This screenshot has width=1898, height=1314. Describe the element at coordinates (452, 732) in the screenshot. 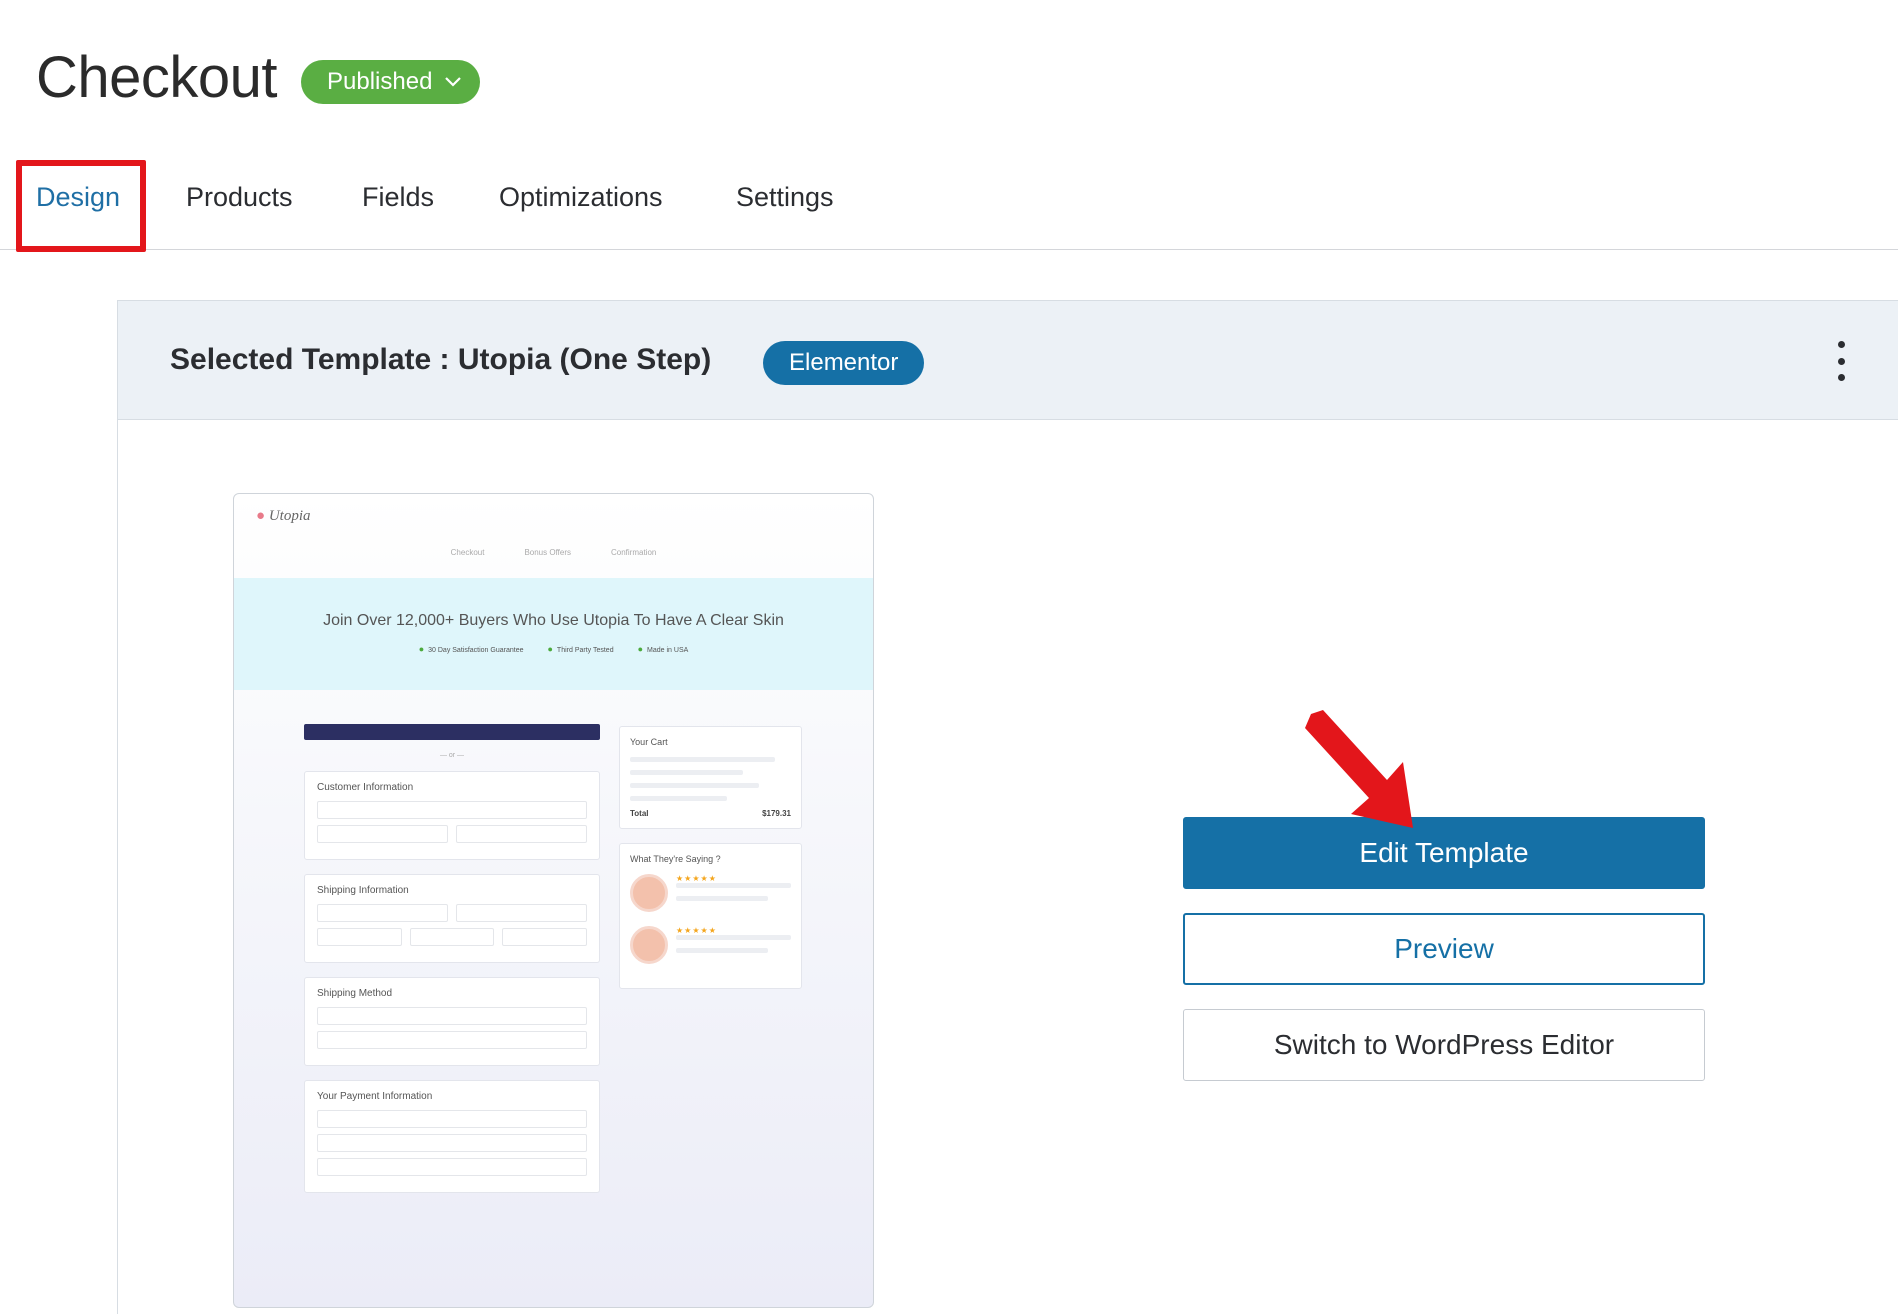

I see `thumbnail-pay-button` at that location.